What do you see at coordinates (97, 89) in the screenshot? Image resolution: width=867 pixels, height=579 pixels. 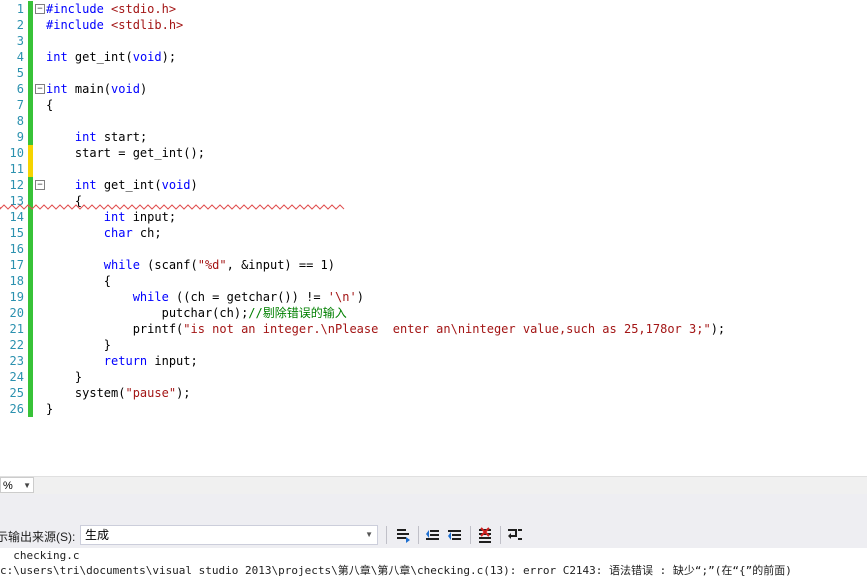 I see `code-text: int main(void)` at bounding box center [97, 89].